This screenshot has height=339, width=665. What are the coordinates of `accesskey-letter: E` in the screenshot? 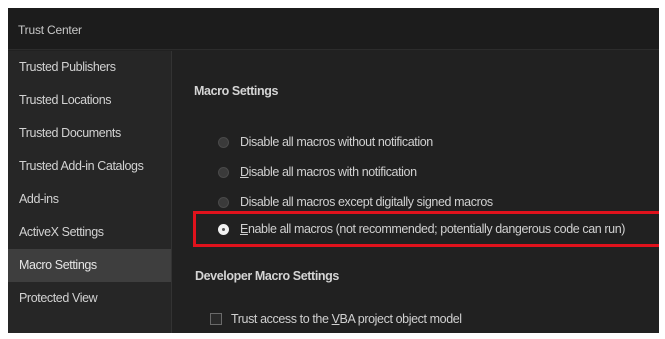 It's located at (244, 229).